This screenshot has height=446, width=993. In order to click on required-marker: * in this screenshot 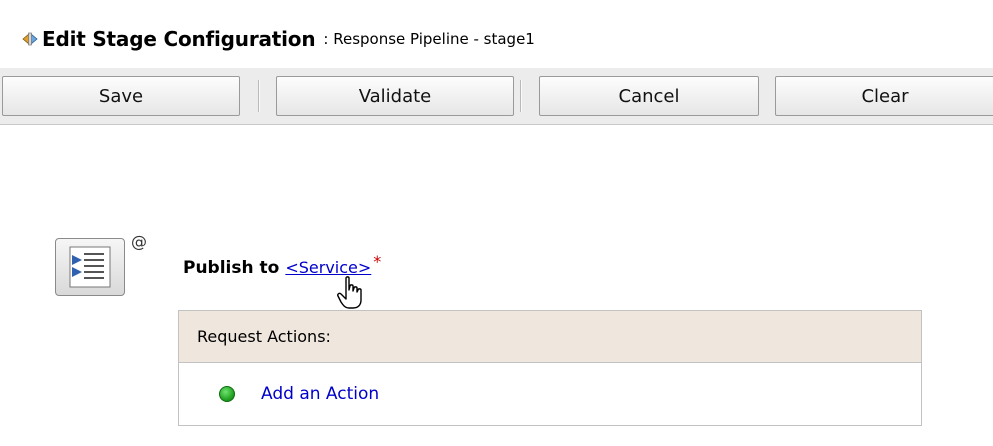, I will do `click(377, 261)`.